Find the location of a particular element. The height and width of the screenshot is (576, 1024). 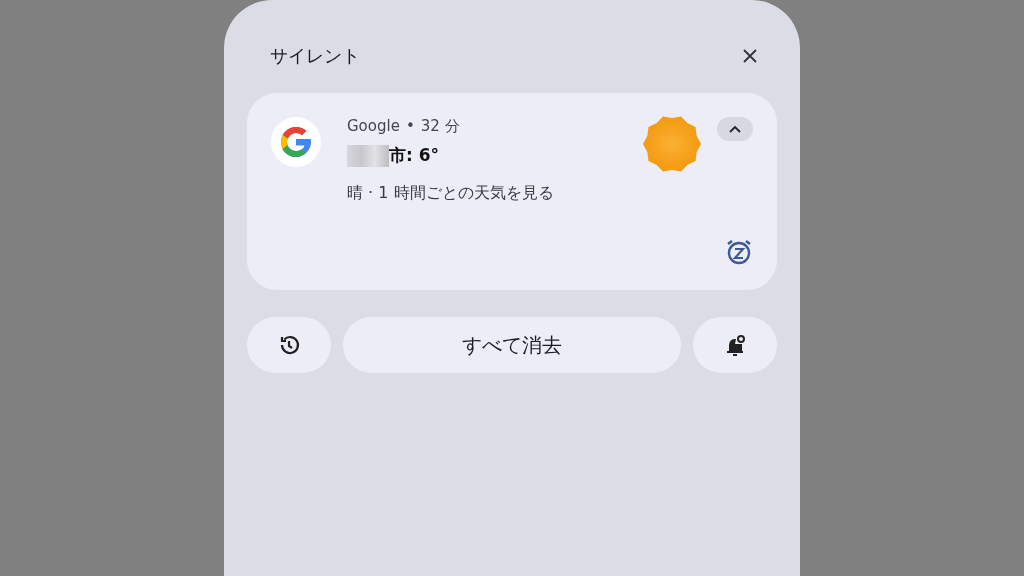

app-name: Google is located at coordinates (373, 126).